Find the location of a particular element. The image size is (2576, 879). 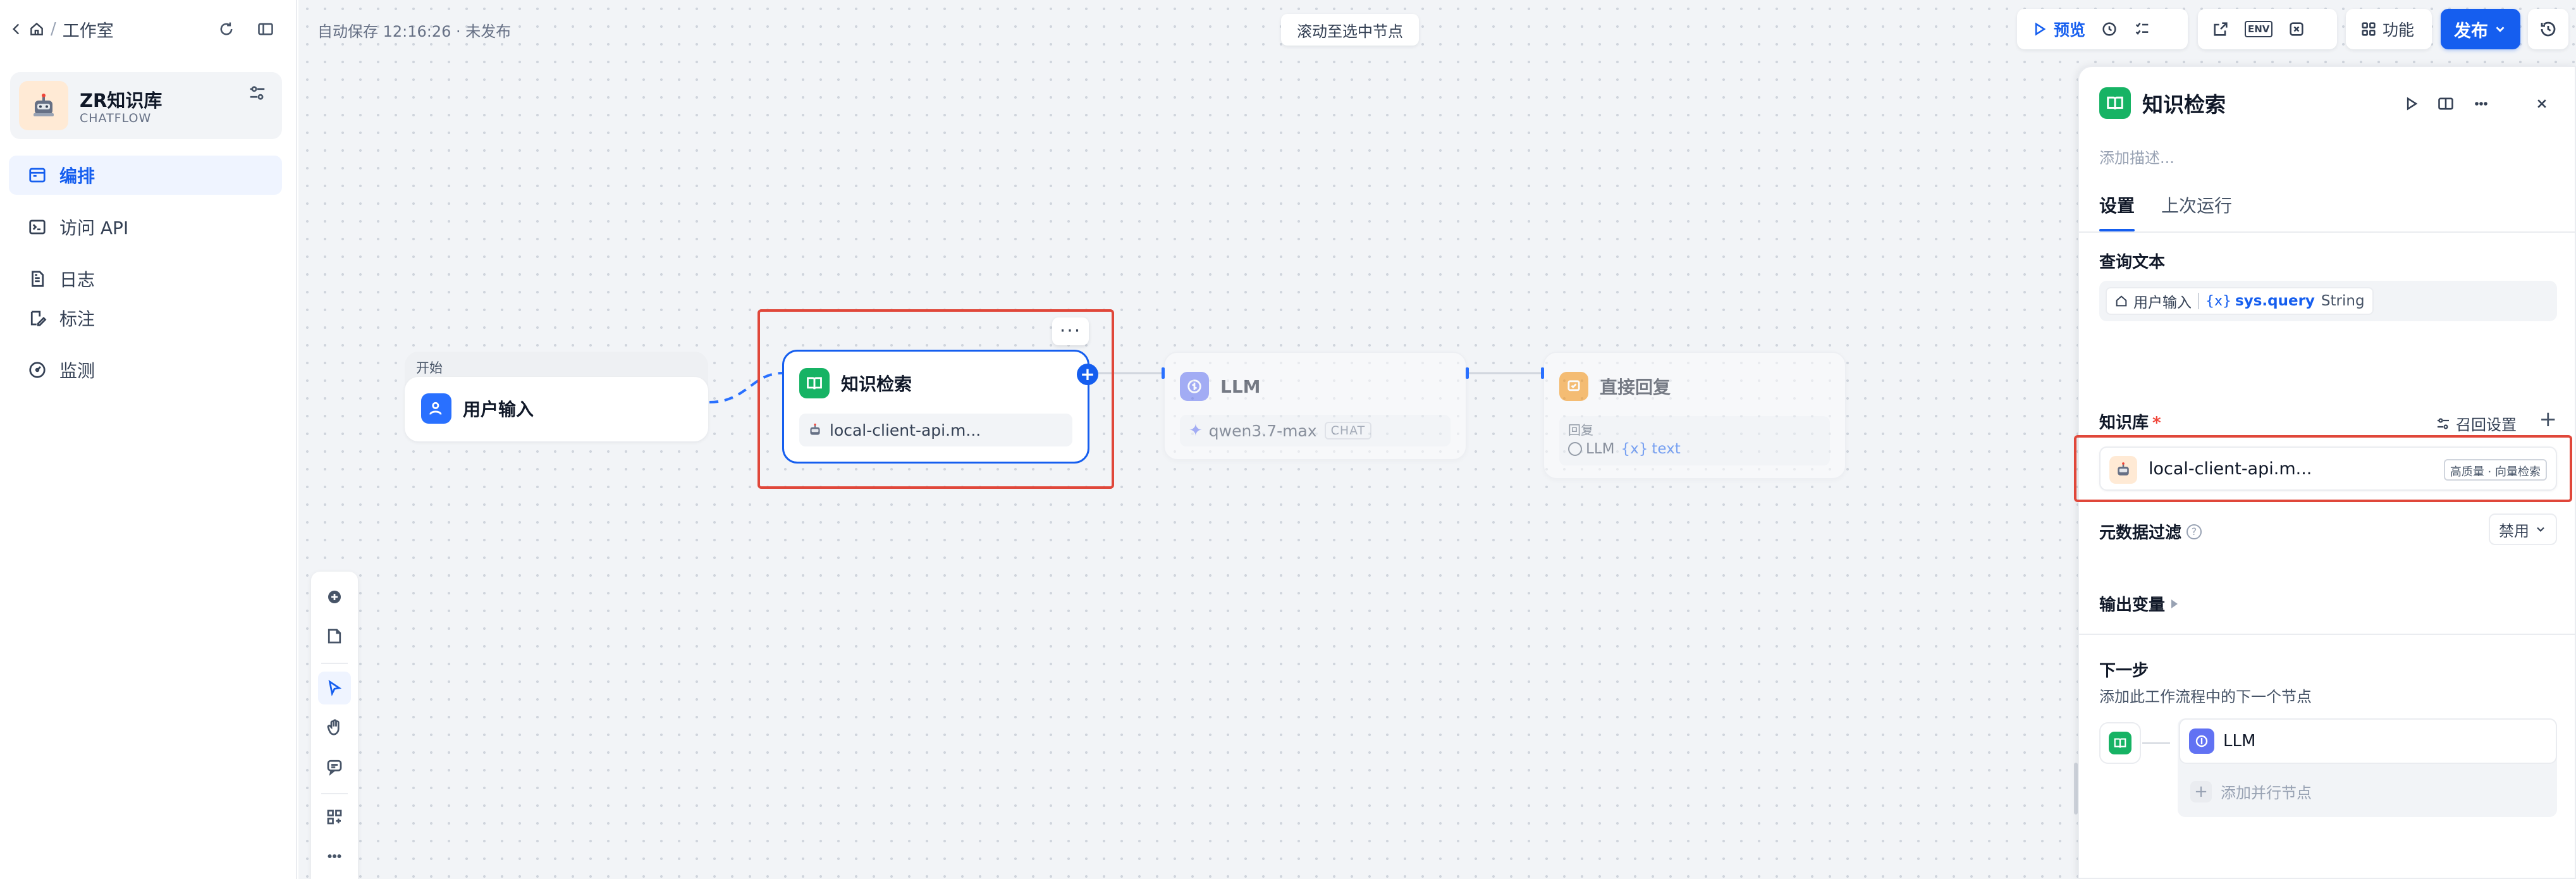

required-mark: * is located at coordinates (2156, 423).